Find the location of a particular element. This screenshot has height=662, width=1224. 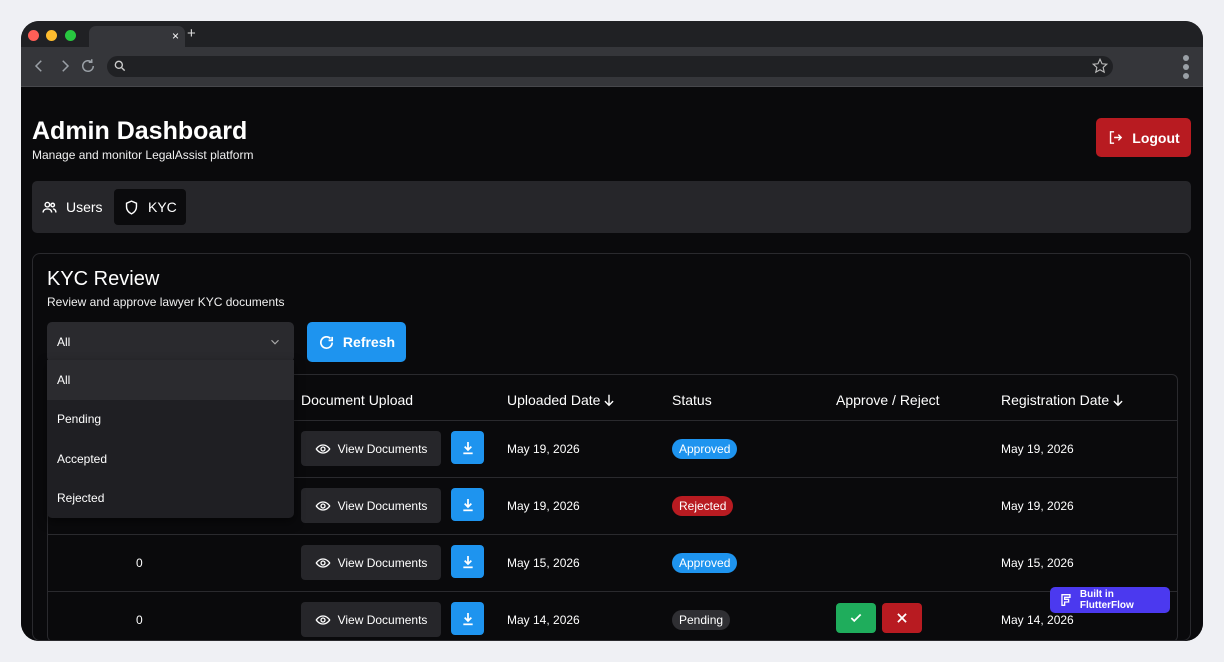

flutterflow-label: Built in FlutterFlow is located at coordinates (1106, 600).